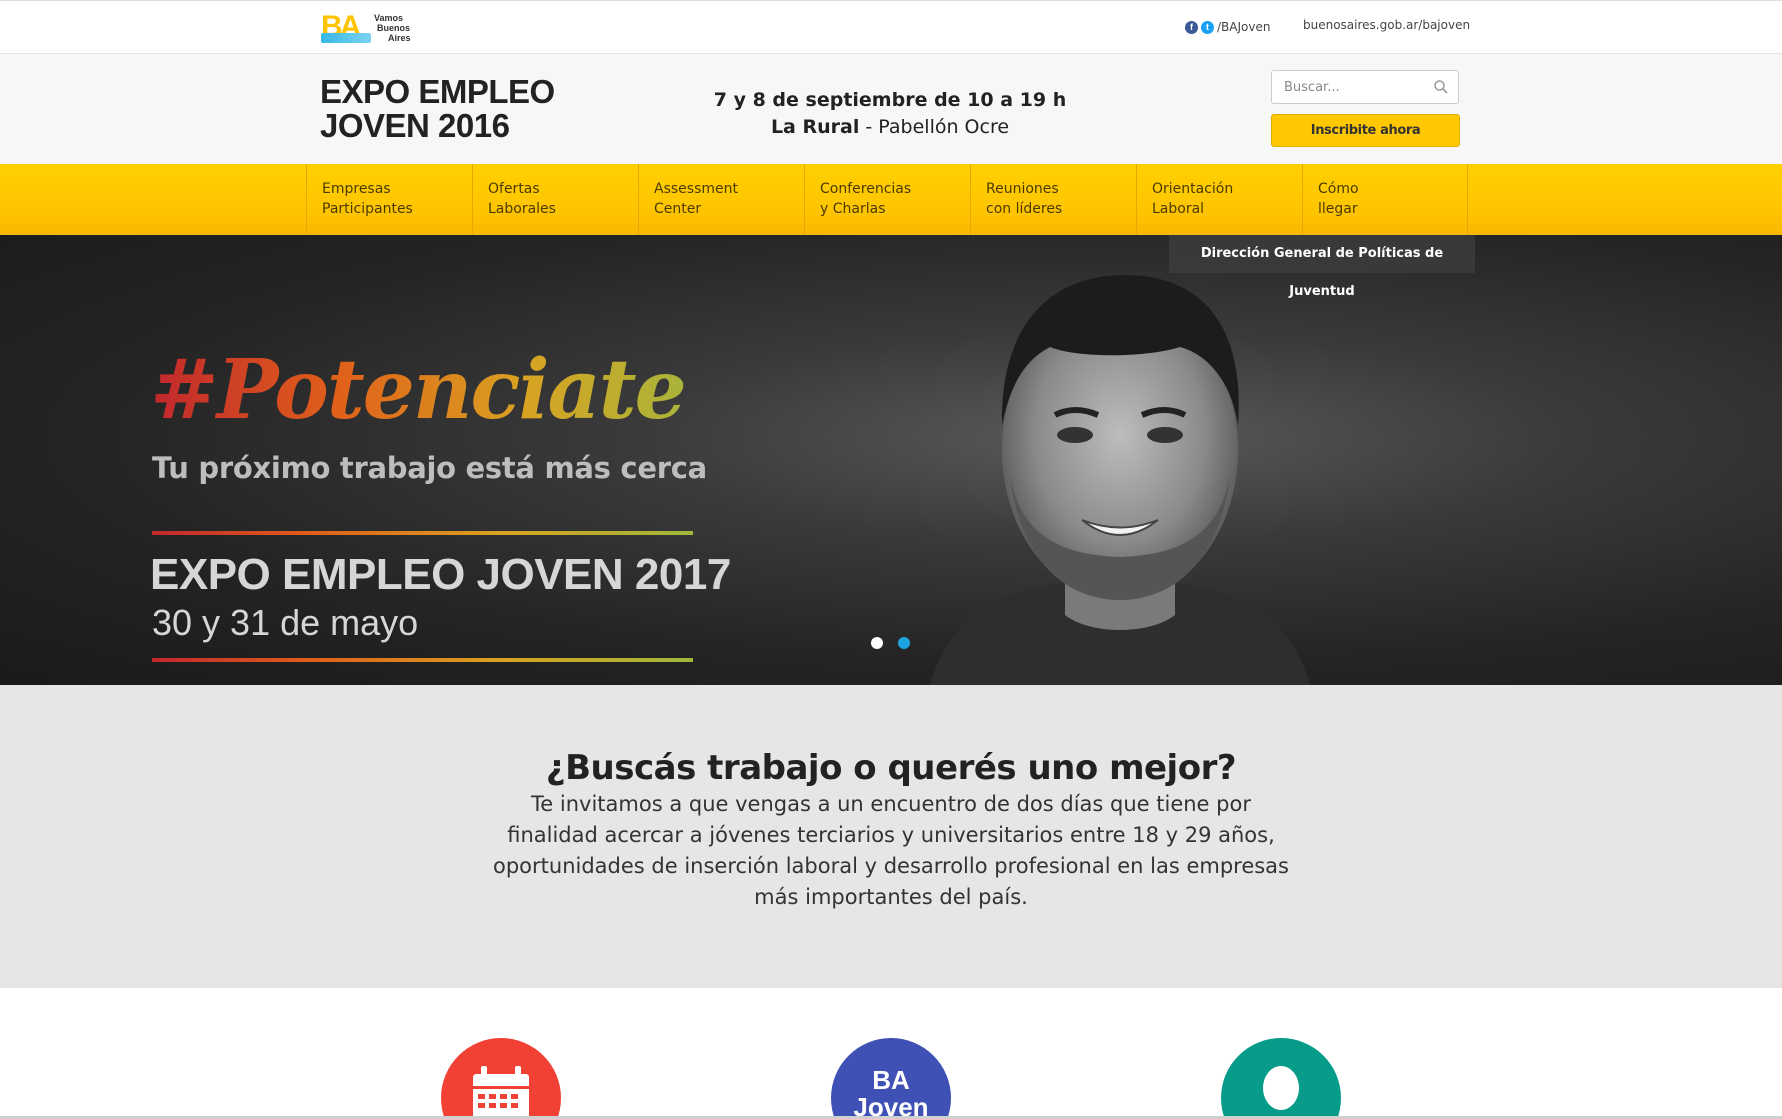 The image size is (1782, 1119). What do you see at coordinates (904, 643) in the screenshot?
I see `slider-dot-active` at bounding box center [904, 643].